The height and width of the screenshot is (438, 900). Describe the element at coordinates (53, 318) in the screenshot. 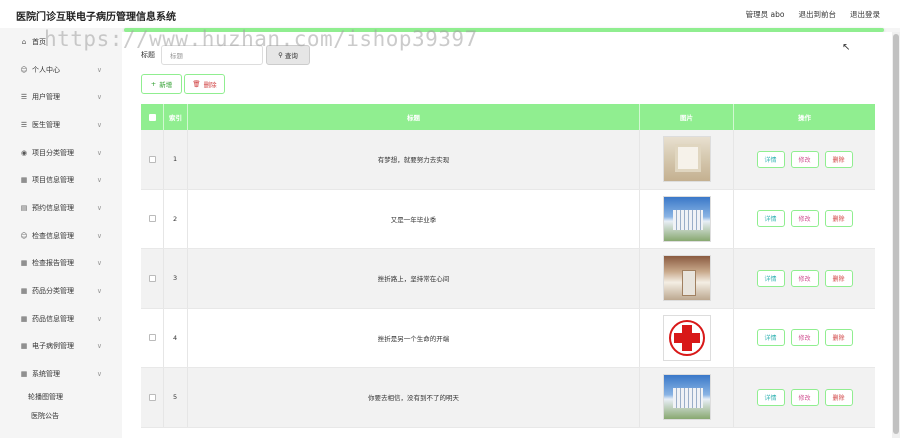

I see `sidebar-item-label: 药品信息管理` at that location.